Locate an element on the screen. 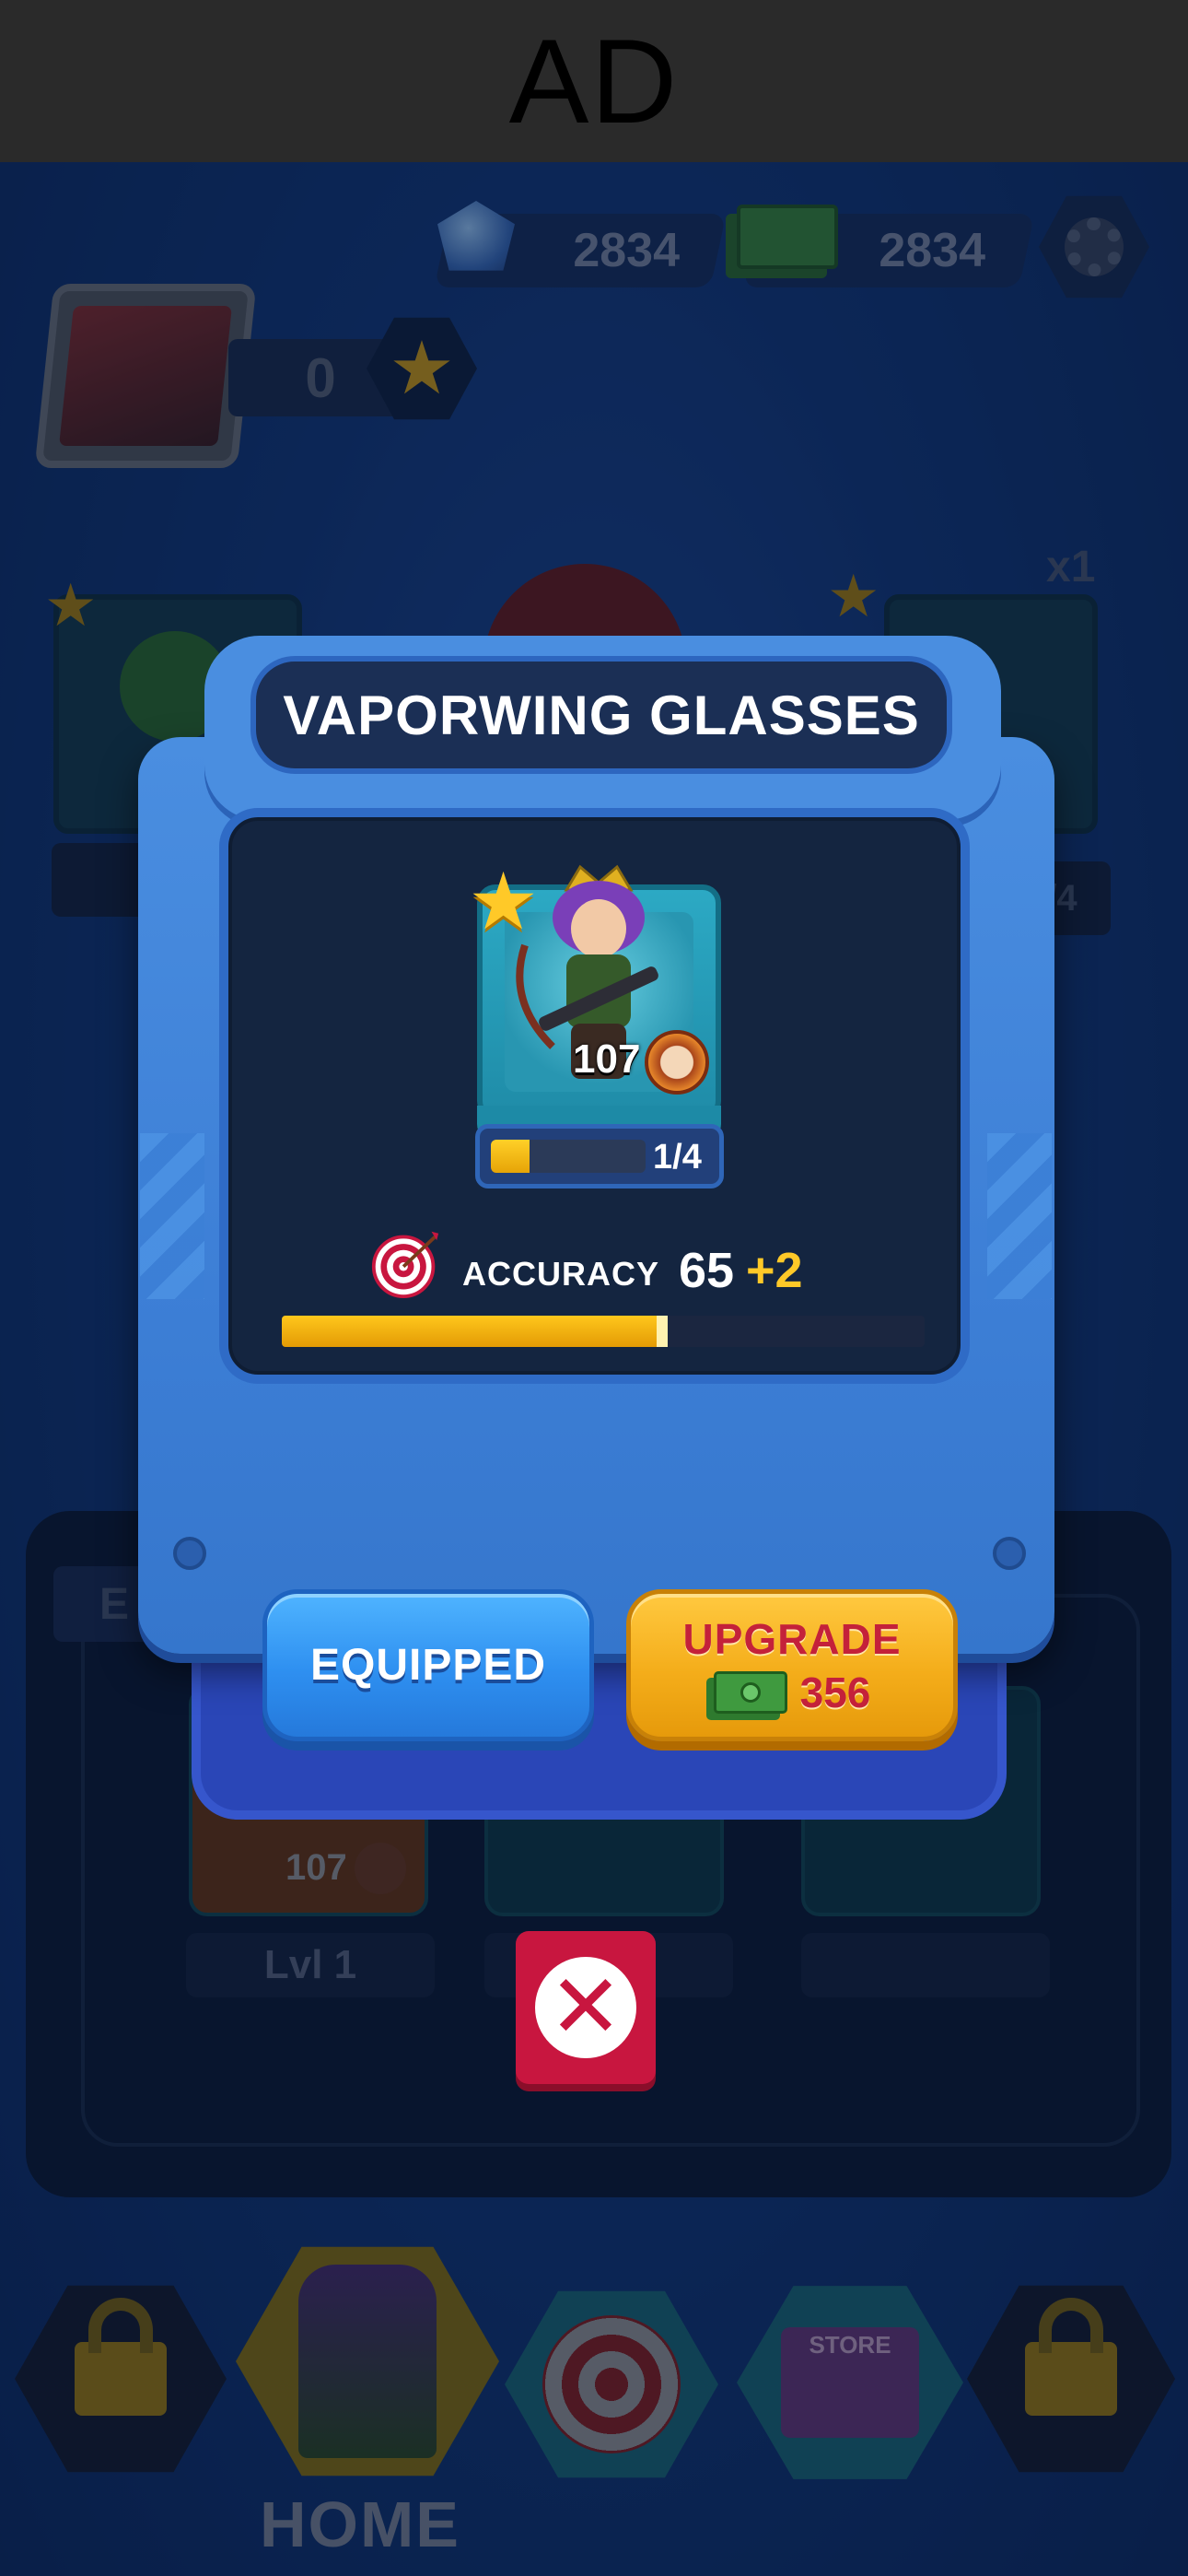  ad-banner: AD is located at coordinates (594, 81).